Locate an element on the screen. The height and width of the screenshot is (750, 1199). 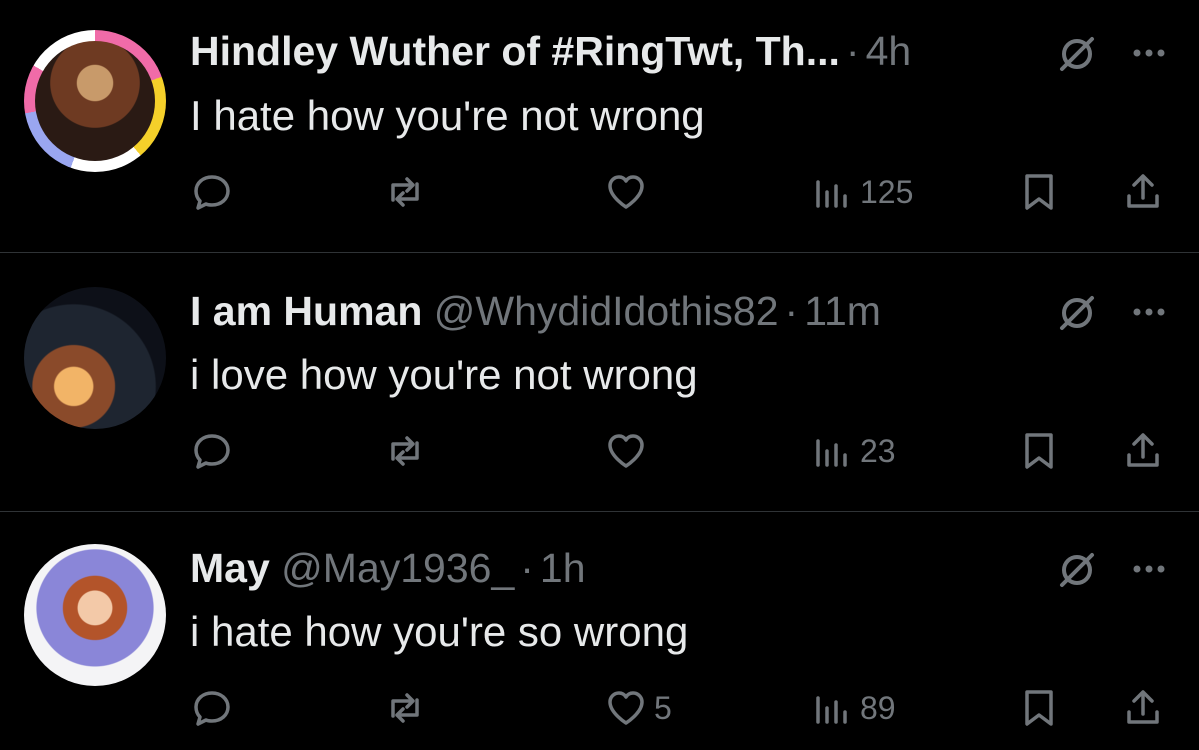
tweet-header: I am Human @WhydidIdothis82 · 11m is located at coordinates (535, 311).